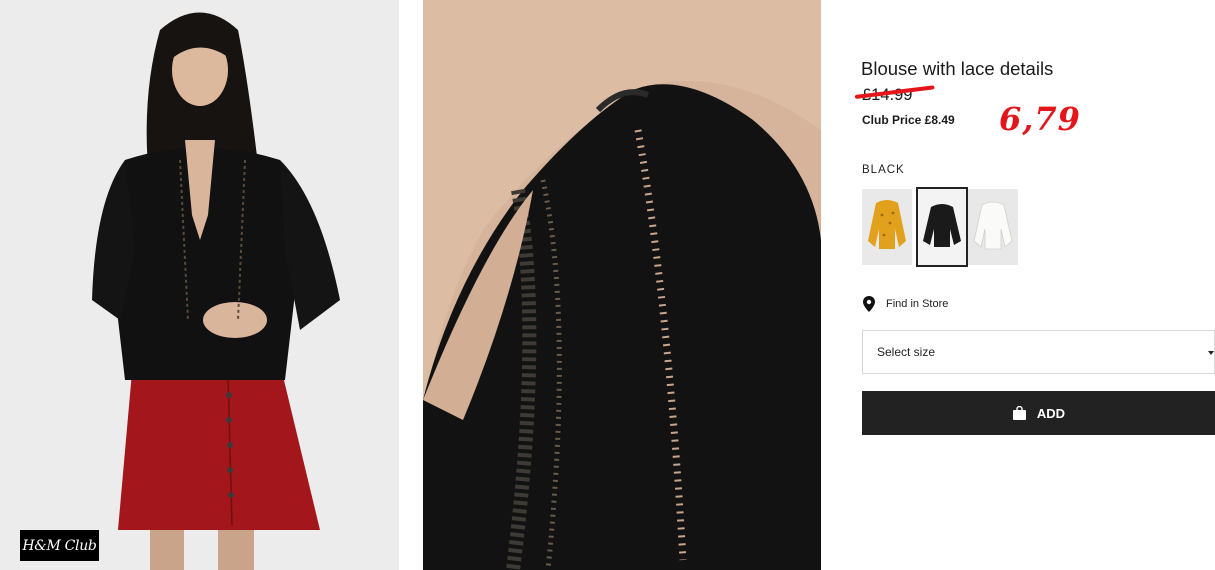 This screenshot has width=1215, height=570. I want to click on color-label: BLACK, so click(883, 170).